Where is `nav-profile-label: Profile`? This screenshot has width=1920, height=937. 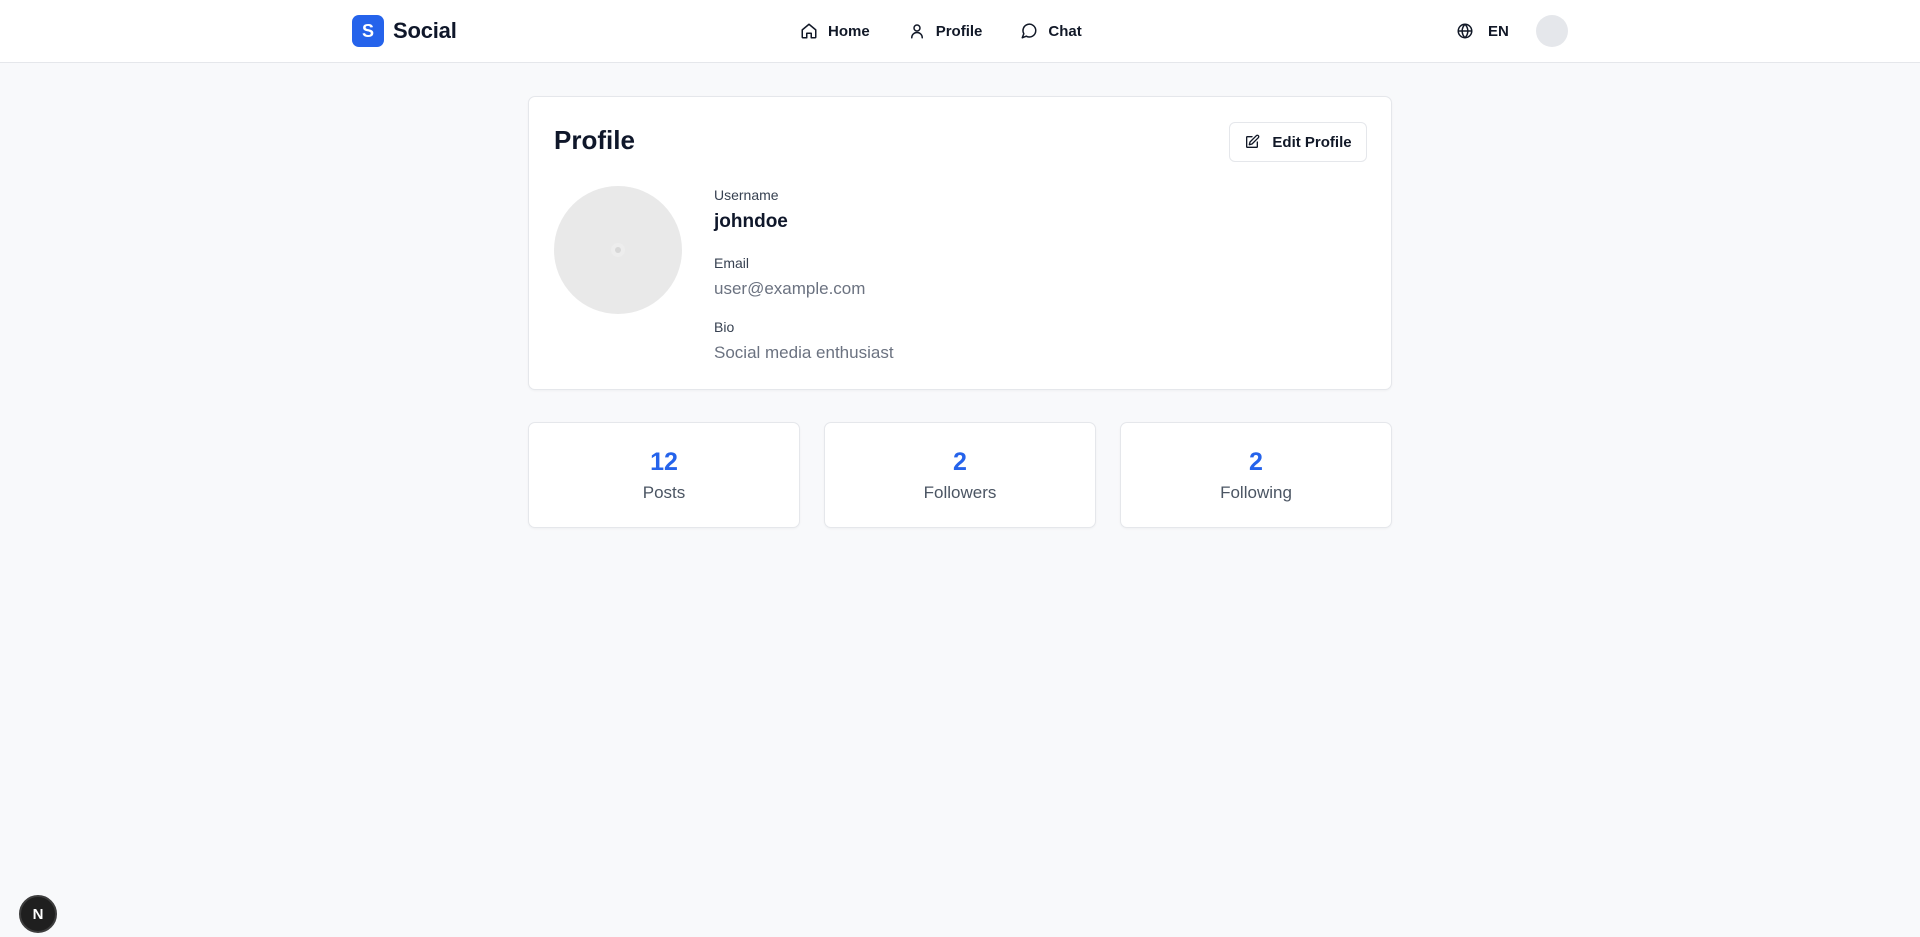 nav-profile-label: Profile is located at coordinates (959, 31).